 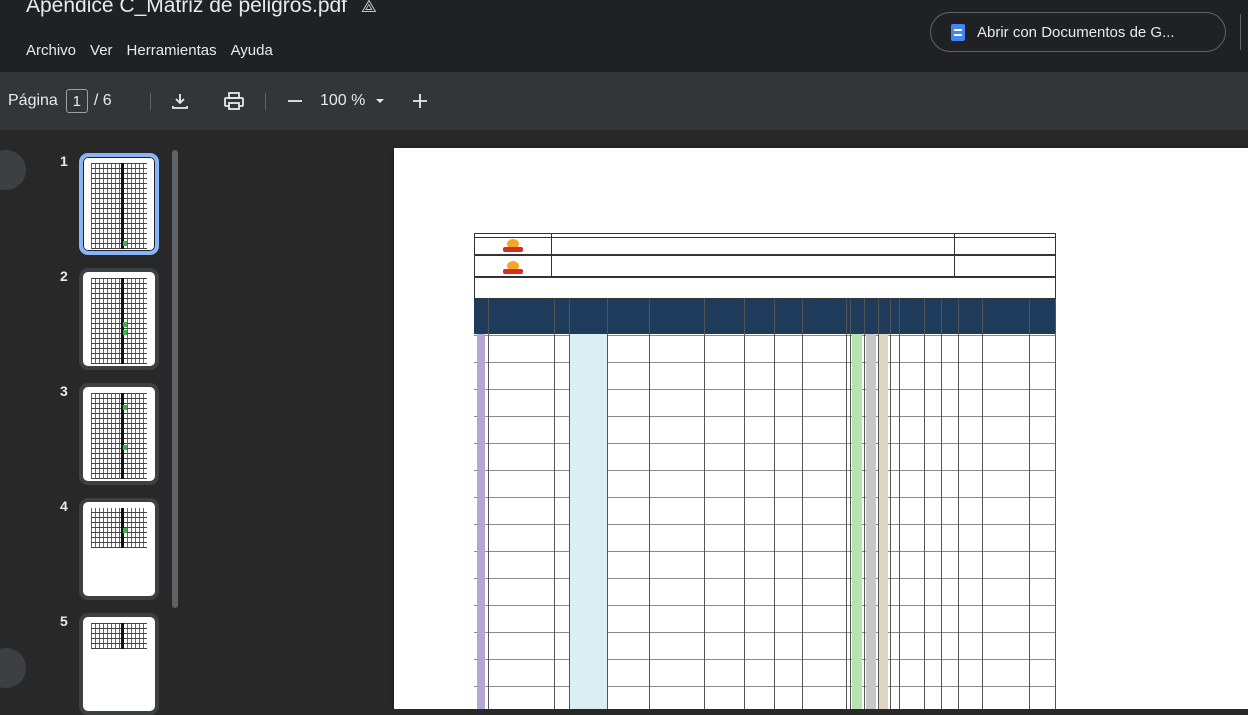 I want to click on zoom-in-button, so click(x=420, y=101).